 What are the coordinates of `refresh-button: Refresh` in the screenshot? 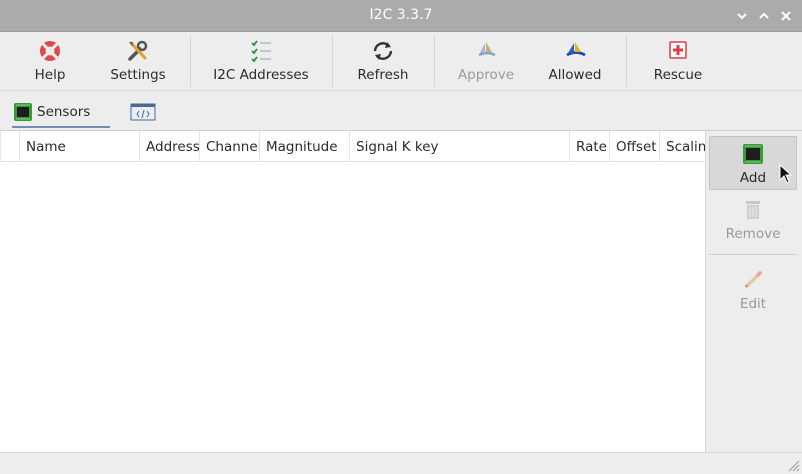 It's located at (383, 61).